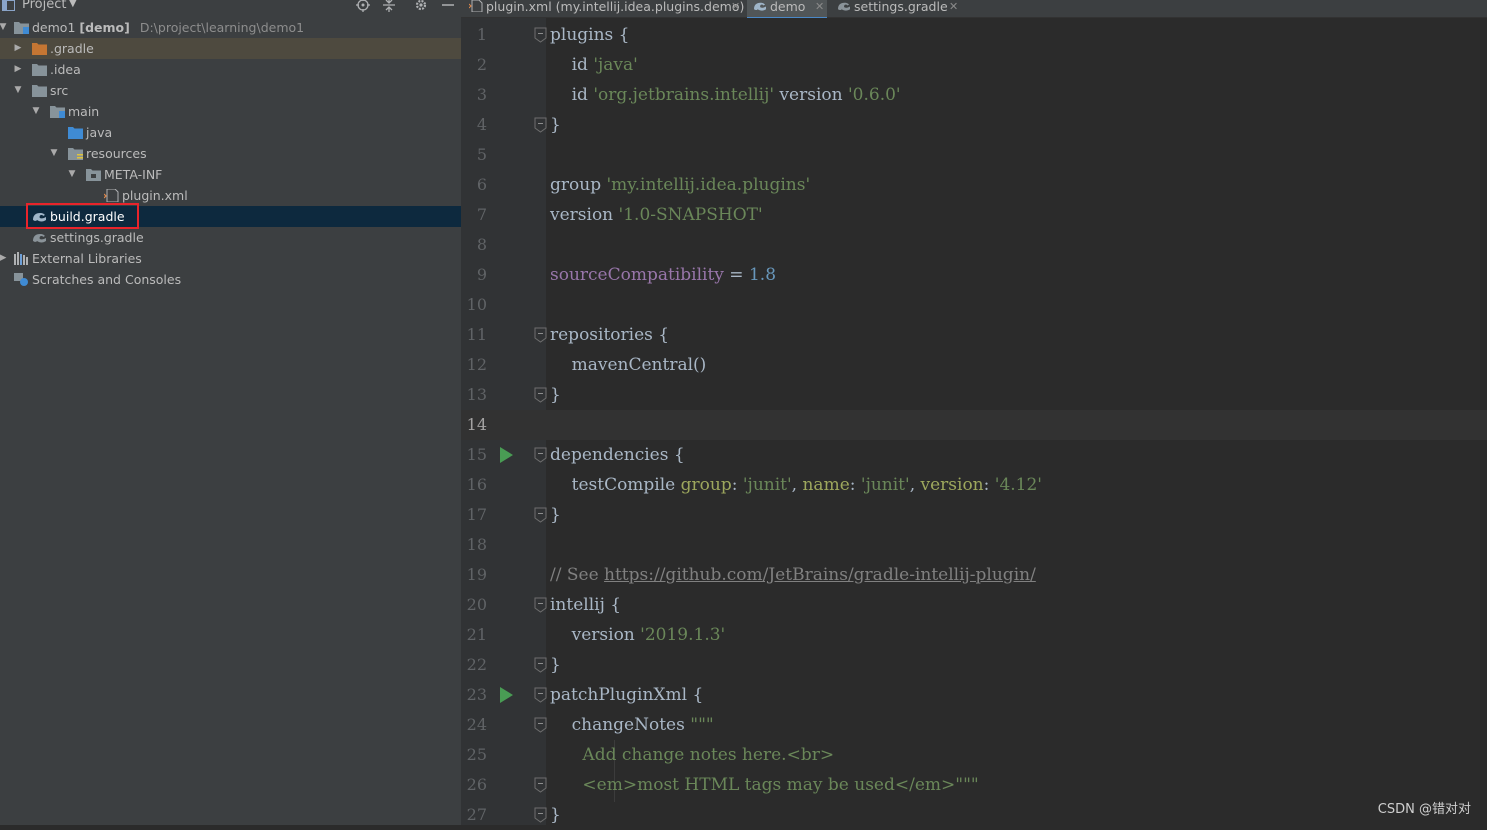 This screenshot has height=830, width=1487. I want to click on line-number: 16, so click(474, 485).